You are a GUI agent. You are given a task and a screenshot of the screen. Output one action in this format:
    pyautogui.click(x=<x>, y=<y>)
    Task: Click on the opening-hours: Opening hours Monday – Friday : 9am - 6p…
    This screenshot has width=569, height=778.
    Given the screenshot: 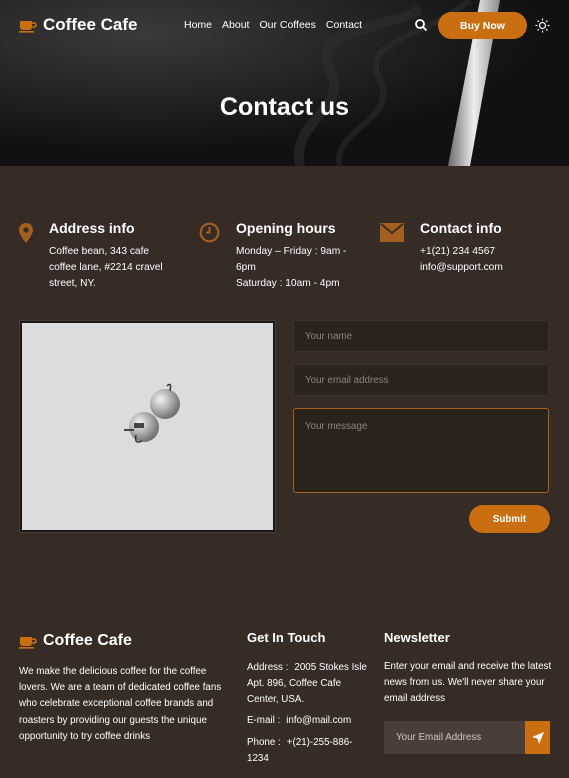 What is the action you would take?
    pyautogui.click(x=286, y=260)
    